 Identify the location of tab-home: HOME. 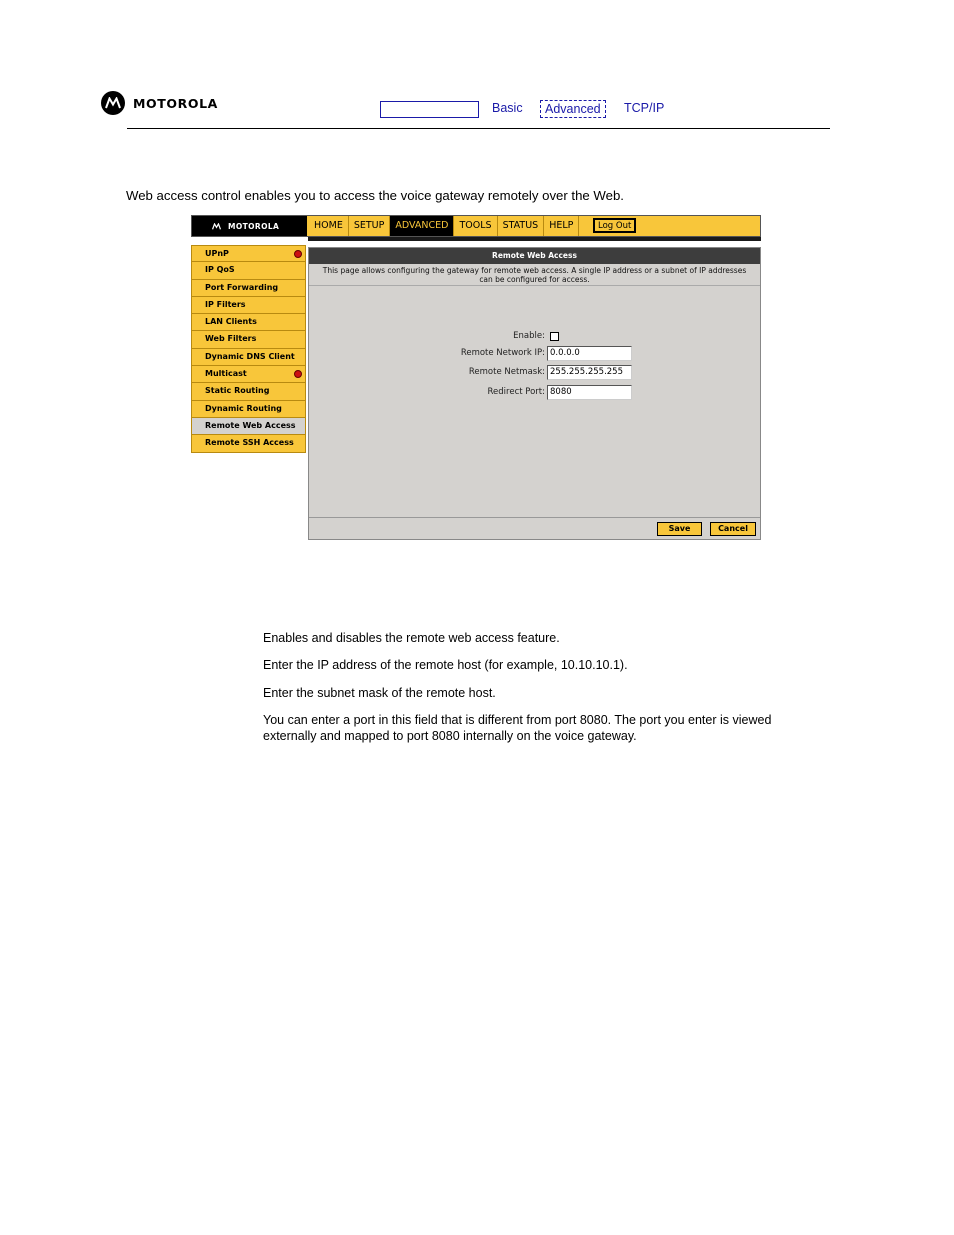
(329, 226).